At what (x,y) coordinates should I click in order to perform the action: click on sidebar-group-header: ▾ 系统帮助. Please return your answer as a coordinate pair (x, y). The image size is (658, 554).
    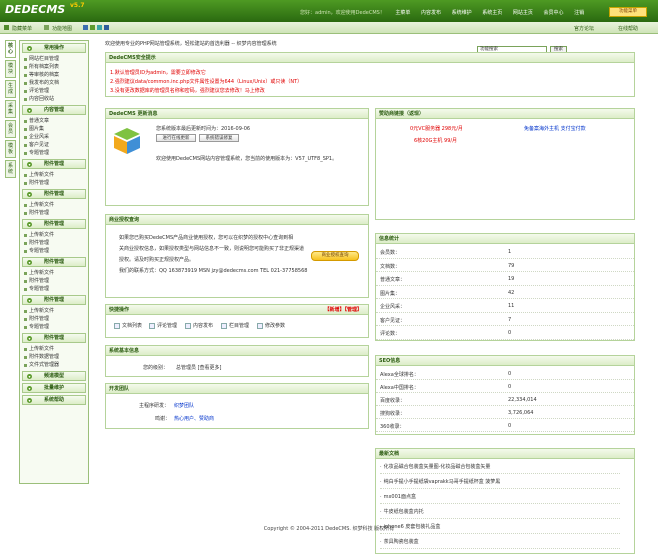
    Looking at the image, I should click on (54, 400).